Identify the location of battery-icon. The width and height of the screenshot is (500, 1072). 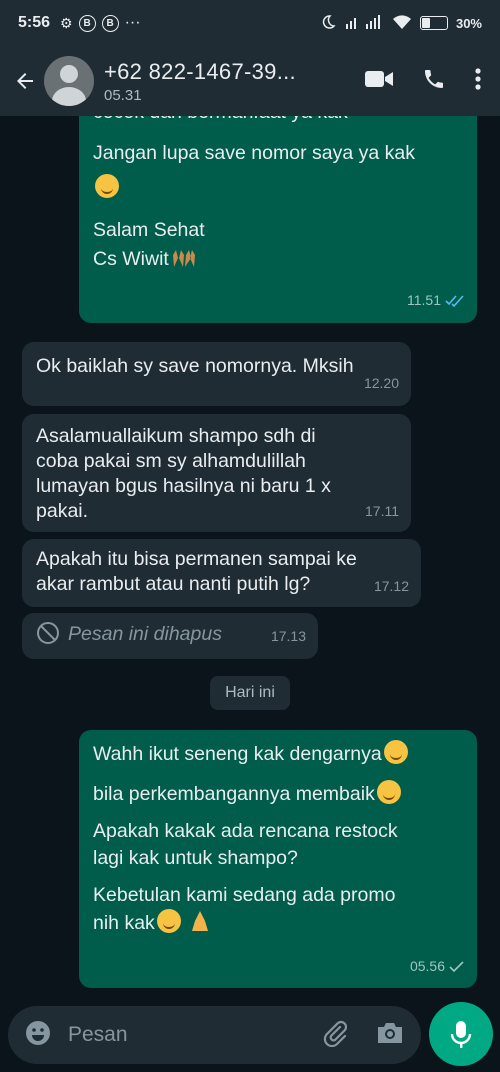
(433, 23).